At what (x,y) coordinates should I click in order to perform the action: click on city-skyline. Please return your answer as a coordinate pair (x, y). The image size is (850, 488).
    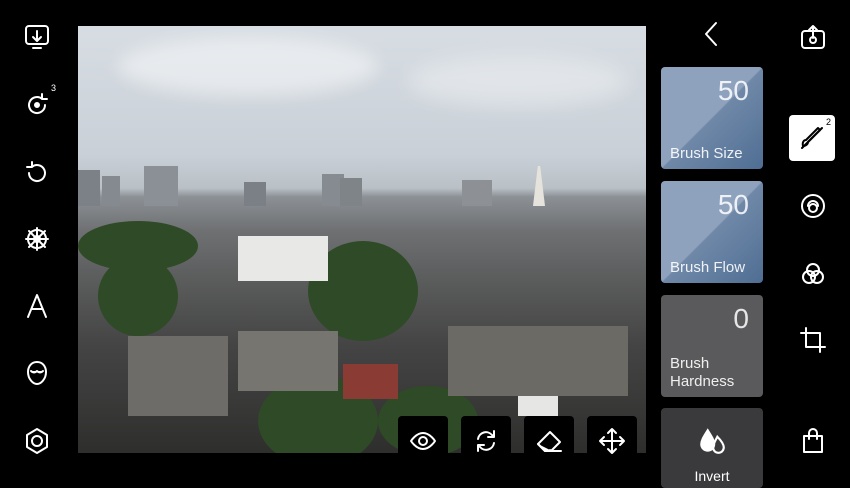
    Looking at the image, I should click on (311, 186).